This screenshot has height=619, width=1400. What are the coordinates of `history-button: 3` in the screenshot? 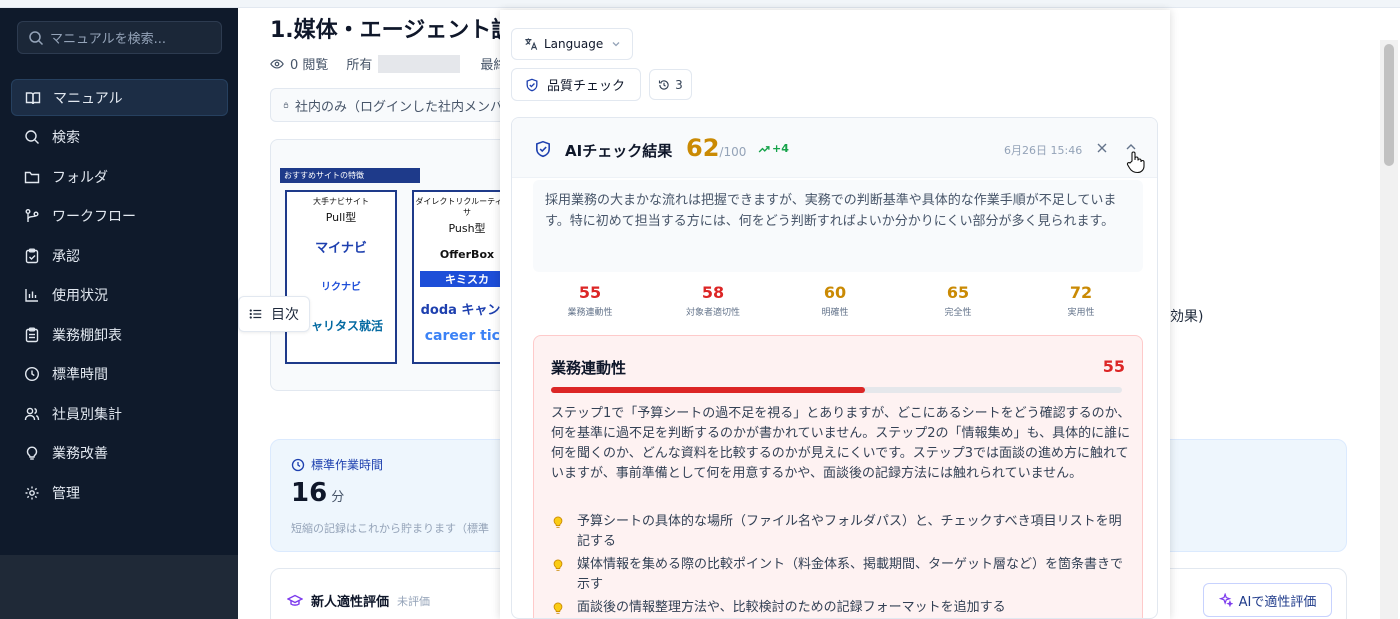 It's located at (670, 84).